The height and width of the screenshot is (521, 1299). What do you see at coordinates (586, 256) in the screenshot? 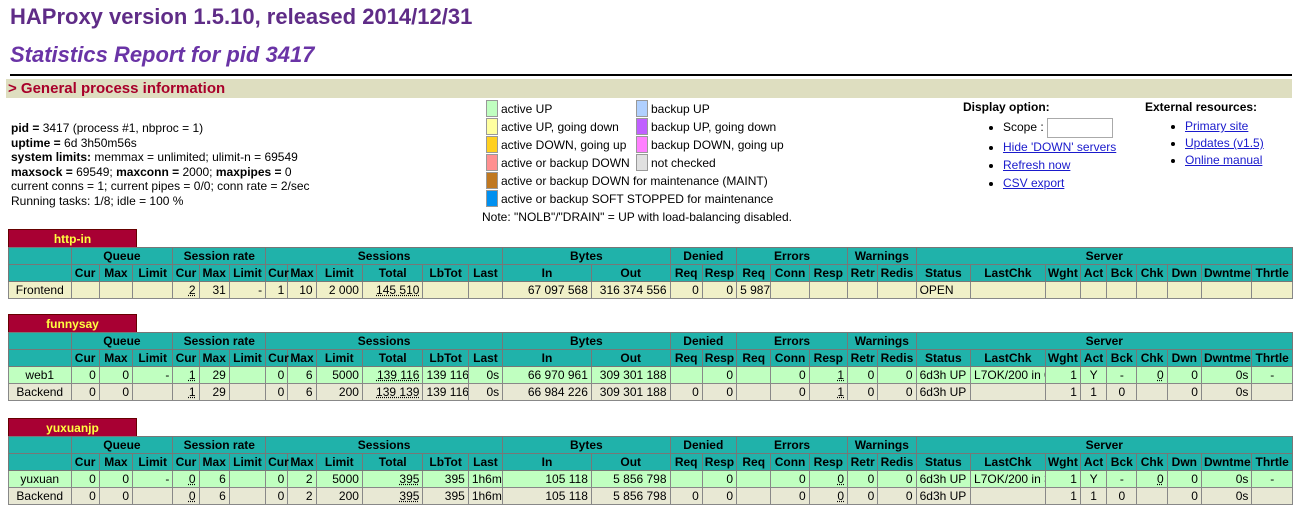
I see `group-header: Bytes` at bounding box center [586, 256].